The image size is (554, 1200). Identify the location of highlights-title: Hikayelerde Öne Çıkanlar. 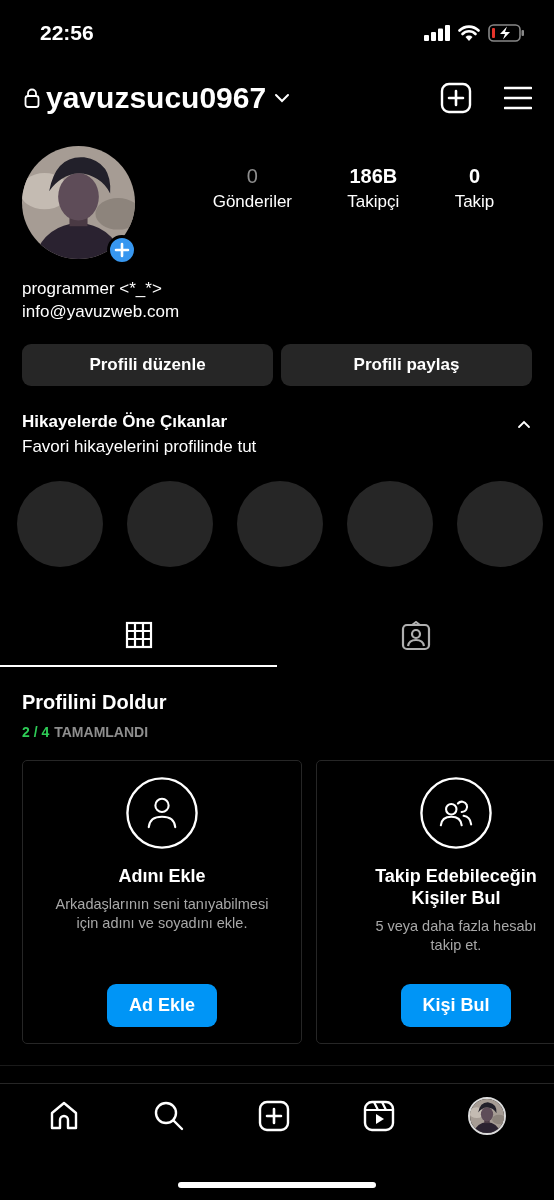
(125, 422).